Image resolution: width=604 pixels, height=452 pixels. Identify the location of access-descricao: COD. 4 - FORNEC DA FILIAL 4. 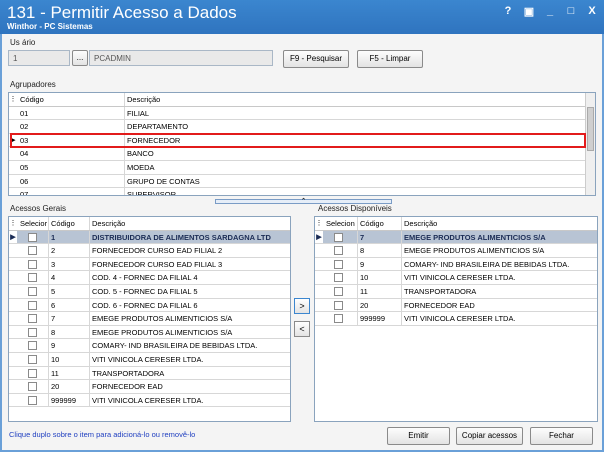
(189, 277).